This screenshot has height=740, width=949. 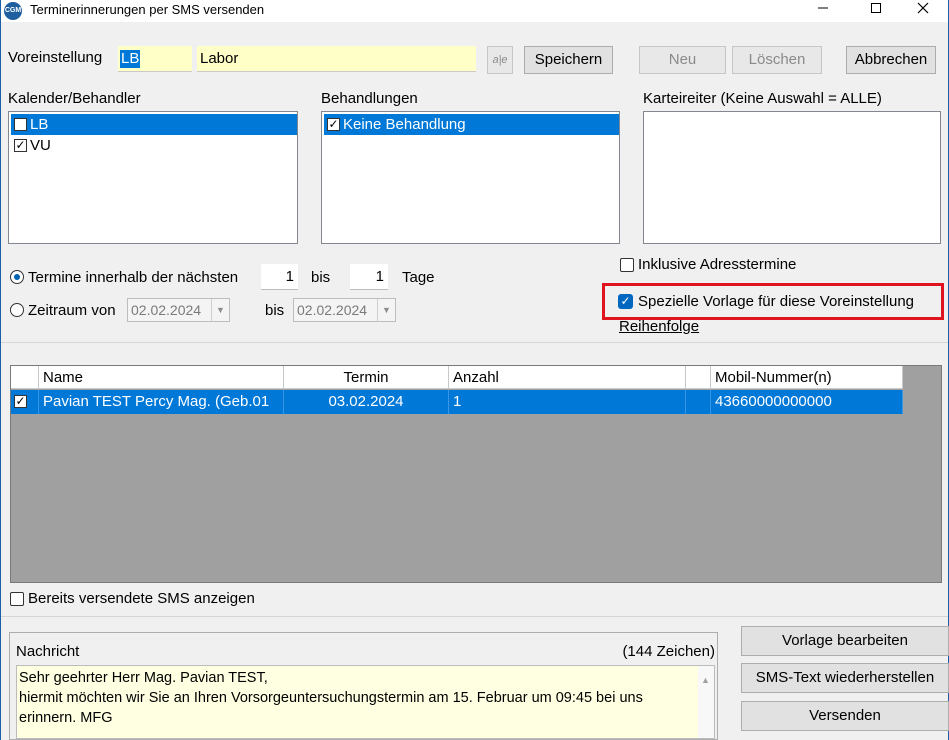 What do you see at coordinates (823, 11) in the screenshot?
I see `minimize-icon` at bounding box center [823, 11].